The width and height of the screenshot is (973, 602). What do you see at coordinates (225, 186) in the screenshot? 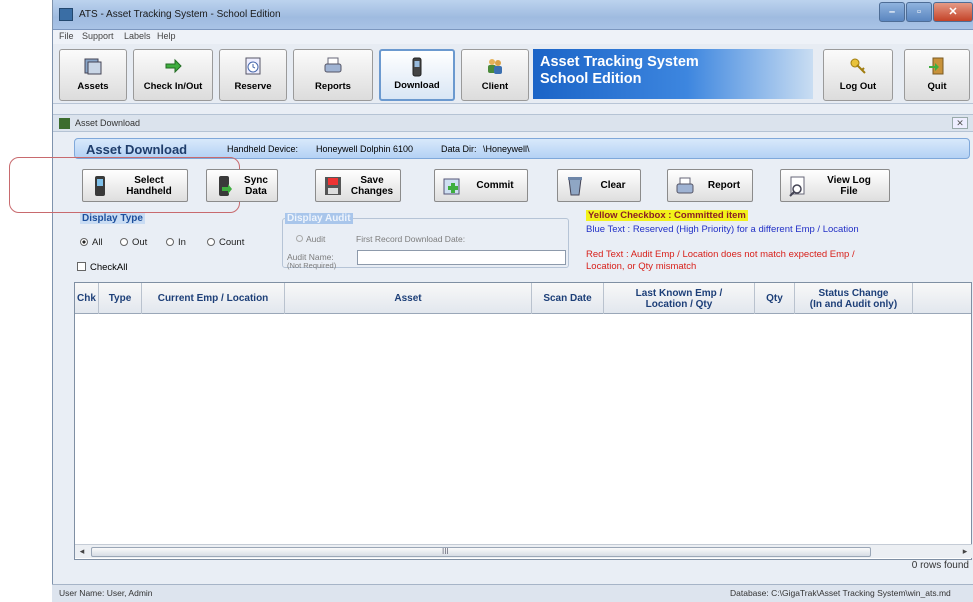
I see `sync-icon` at bounding box center [225, 186].